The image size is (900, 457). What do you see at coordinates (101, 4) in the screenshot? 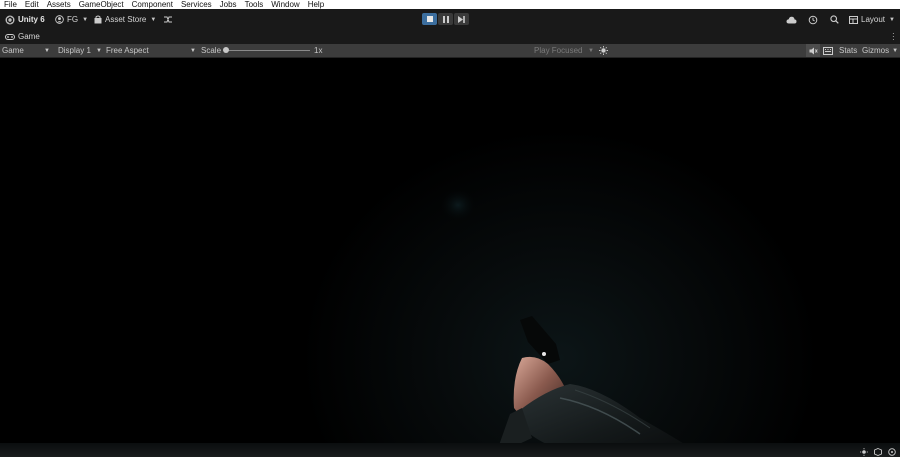
I see `menu-gameobject: GameObject` at bounding box center [101, 4].